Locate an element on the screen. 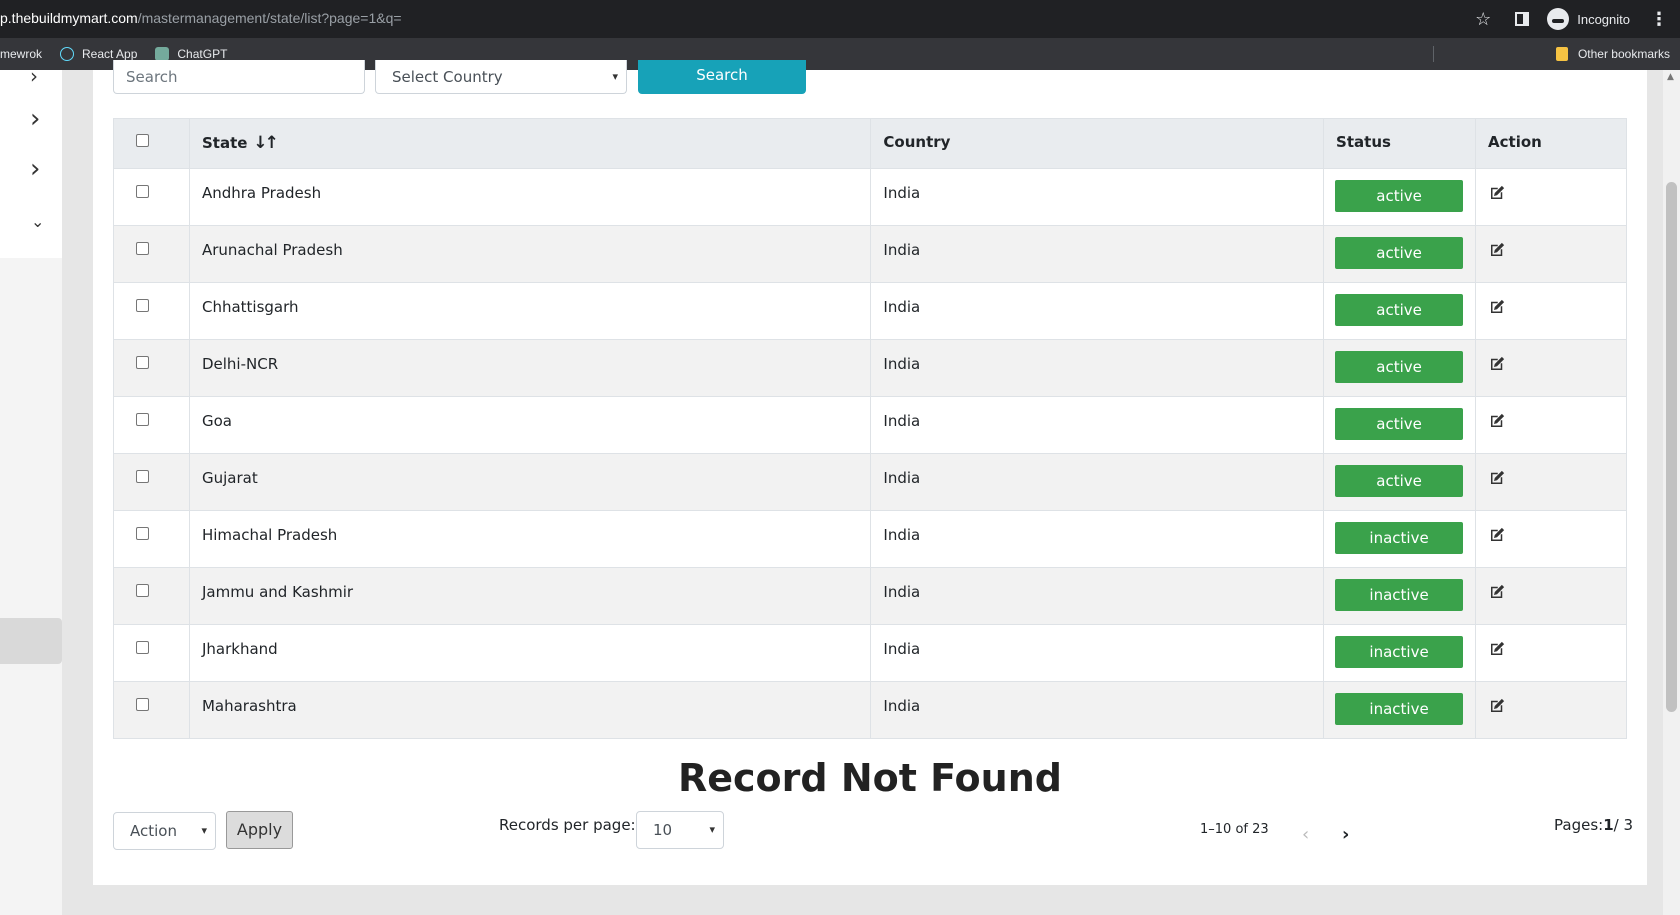  bookmark-label: mewrok is located at coordinates (21, 54).